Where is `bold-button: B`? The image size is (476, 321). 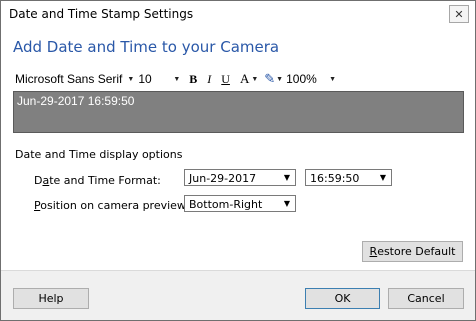
bold-button: B is located at coordinates (193, 79).